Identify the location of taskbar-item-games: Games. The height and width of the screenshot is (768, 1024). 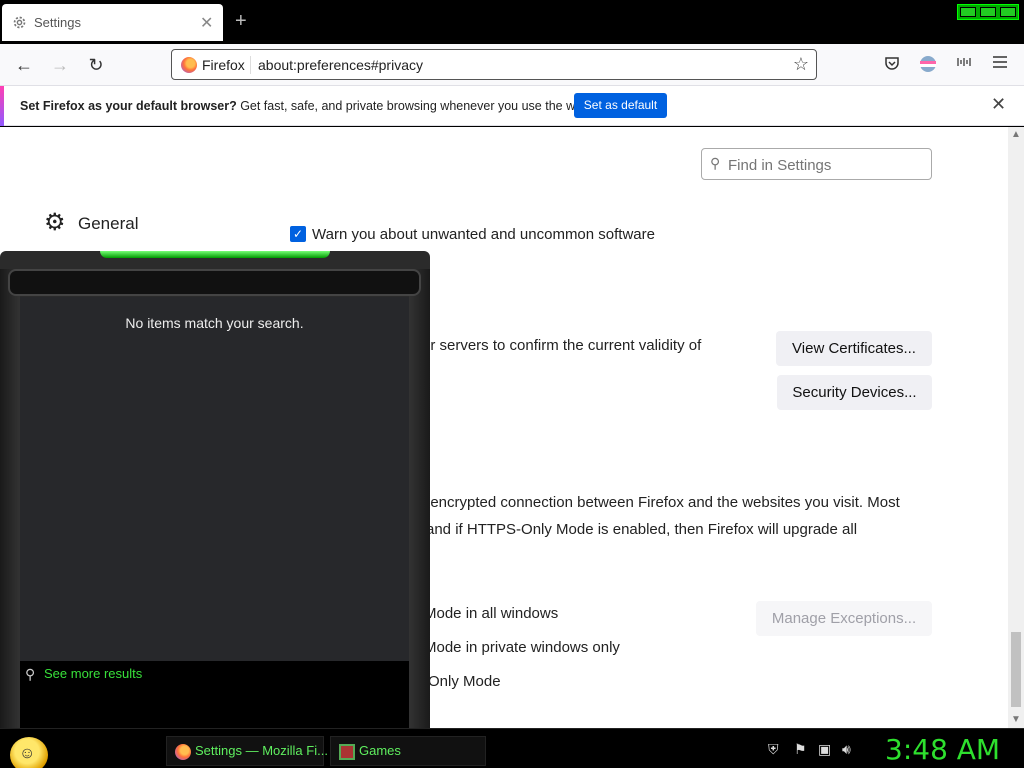
(408, 751).